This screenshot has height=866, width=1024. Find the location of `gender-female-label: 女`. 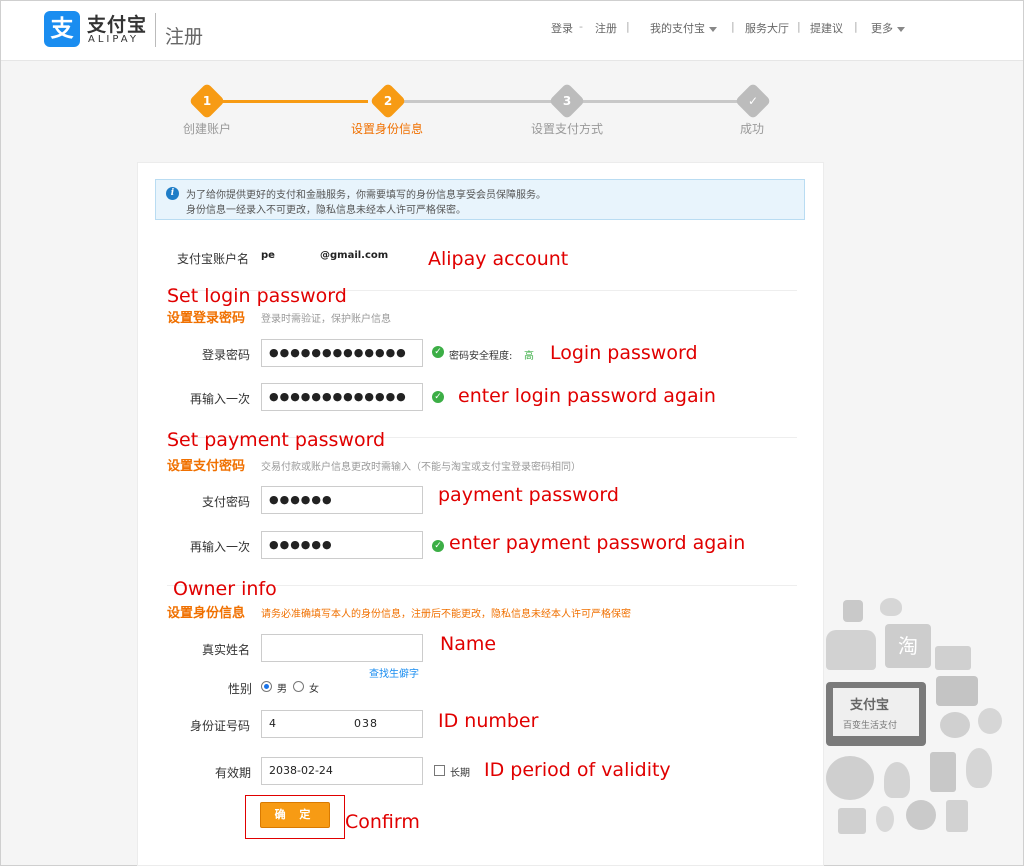

gender-female-label: 女 is located at coordinates (314, 689).